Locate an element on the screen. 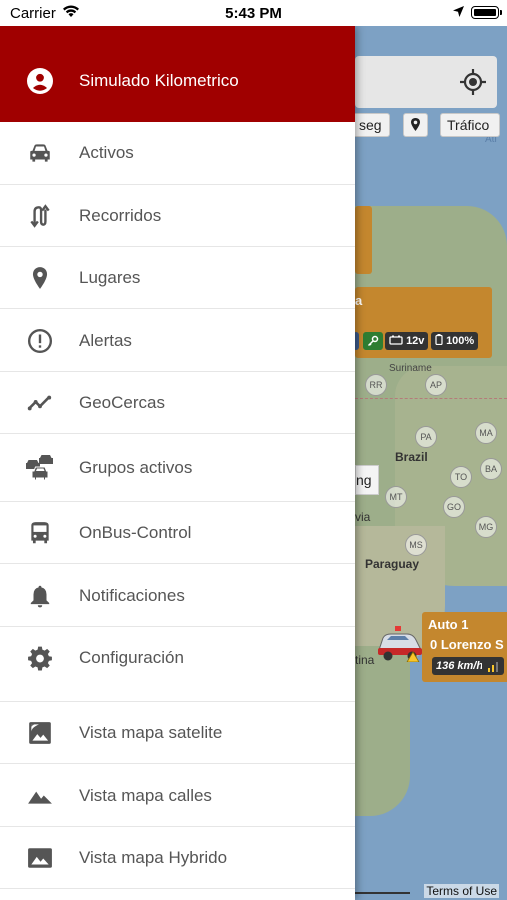 The width and height of the screenshot is (507, 900). menu-label: GeoCercas is located at coordinates (122, 402).